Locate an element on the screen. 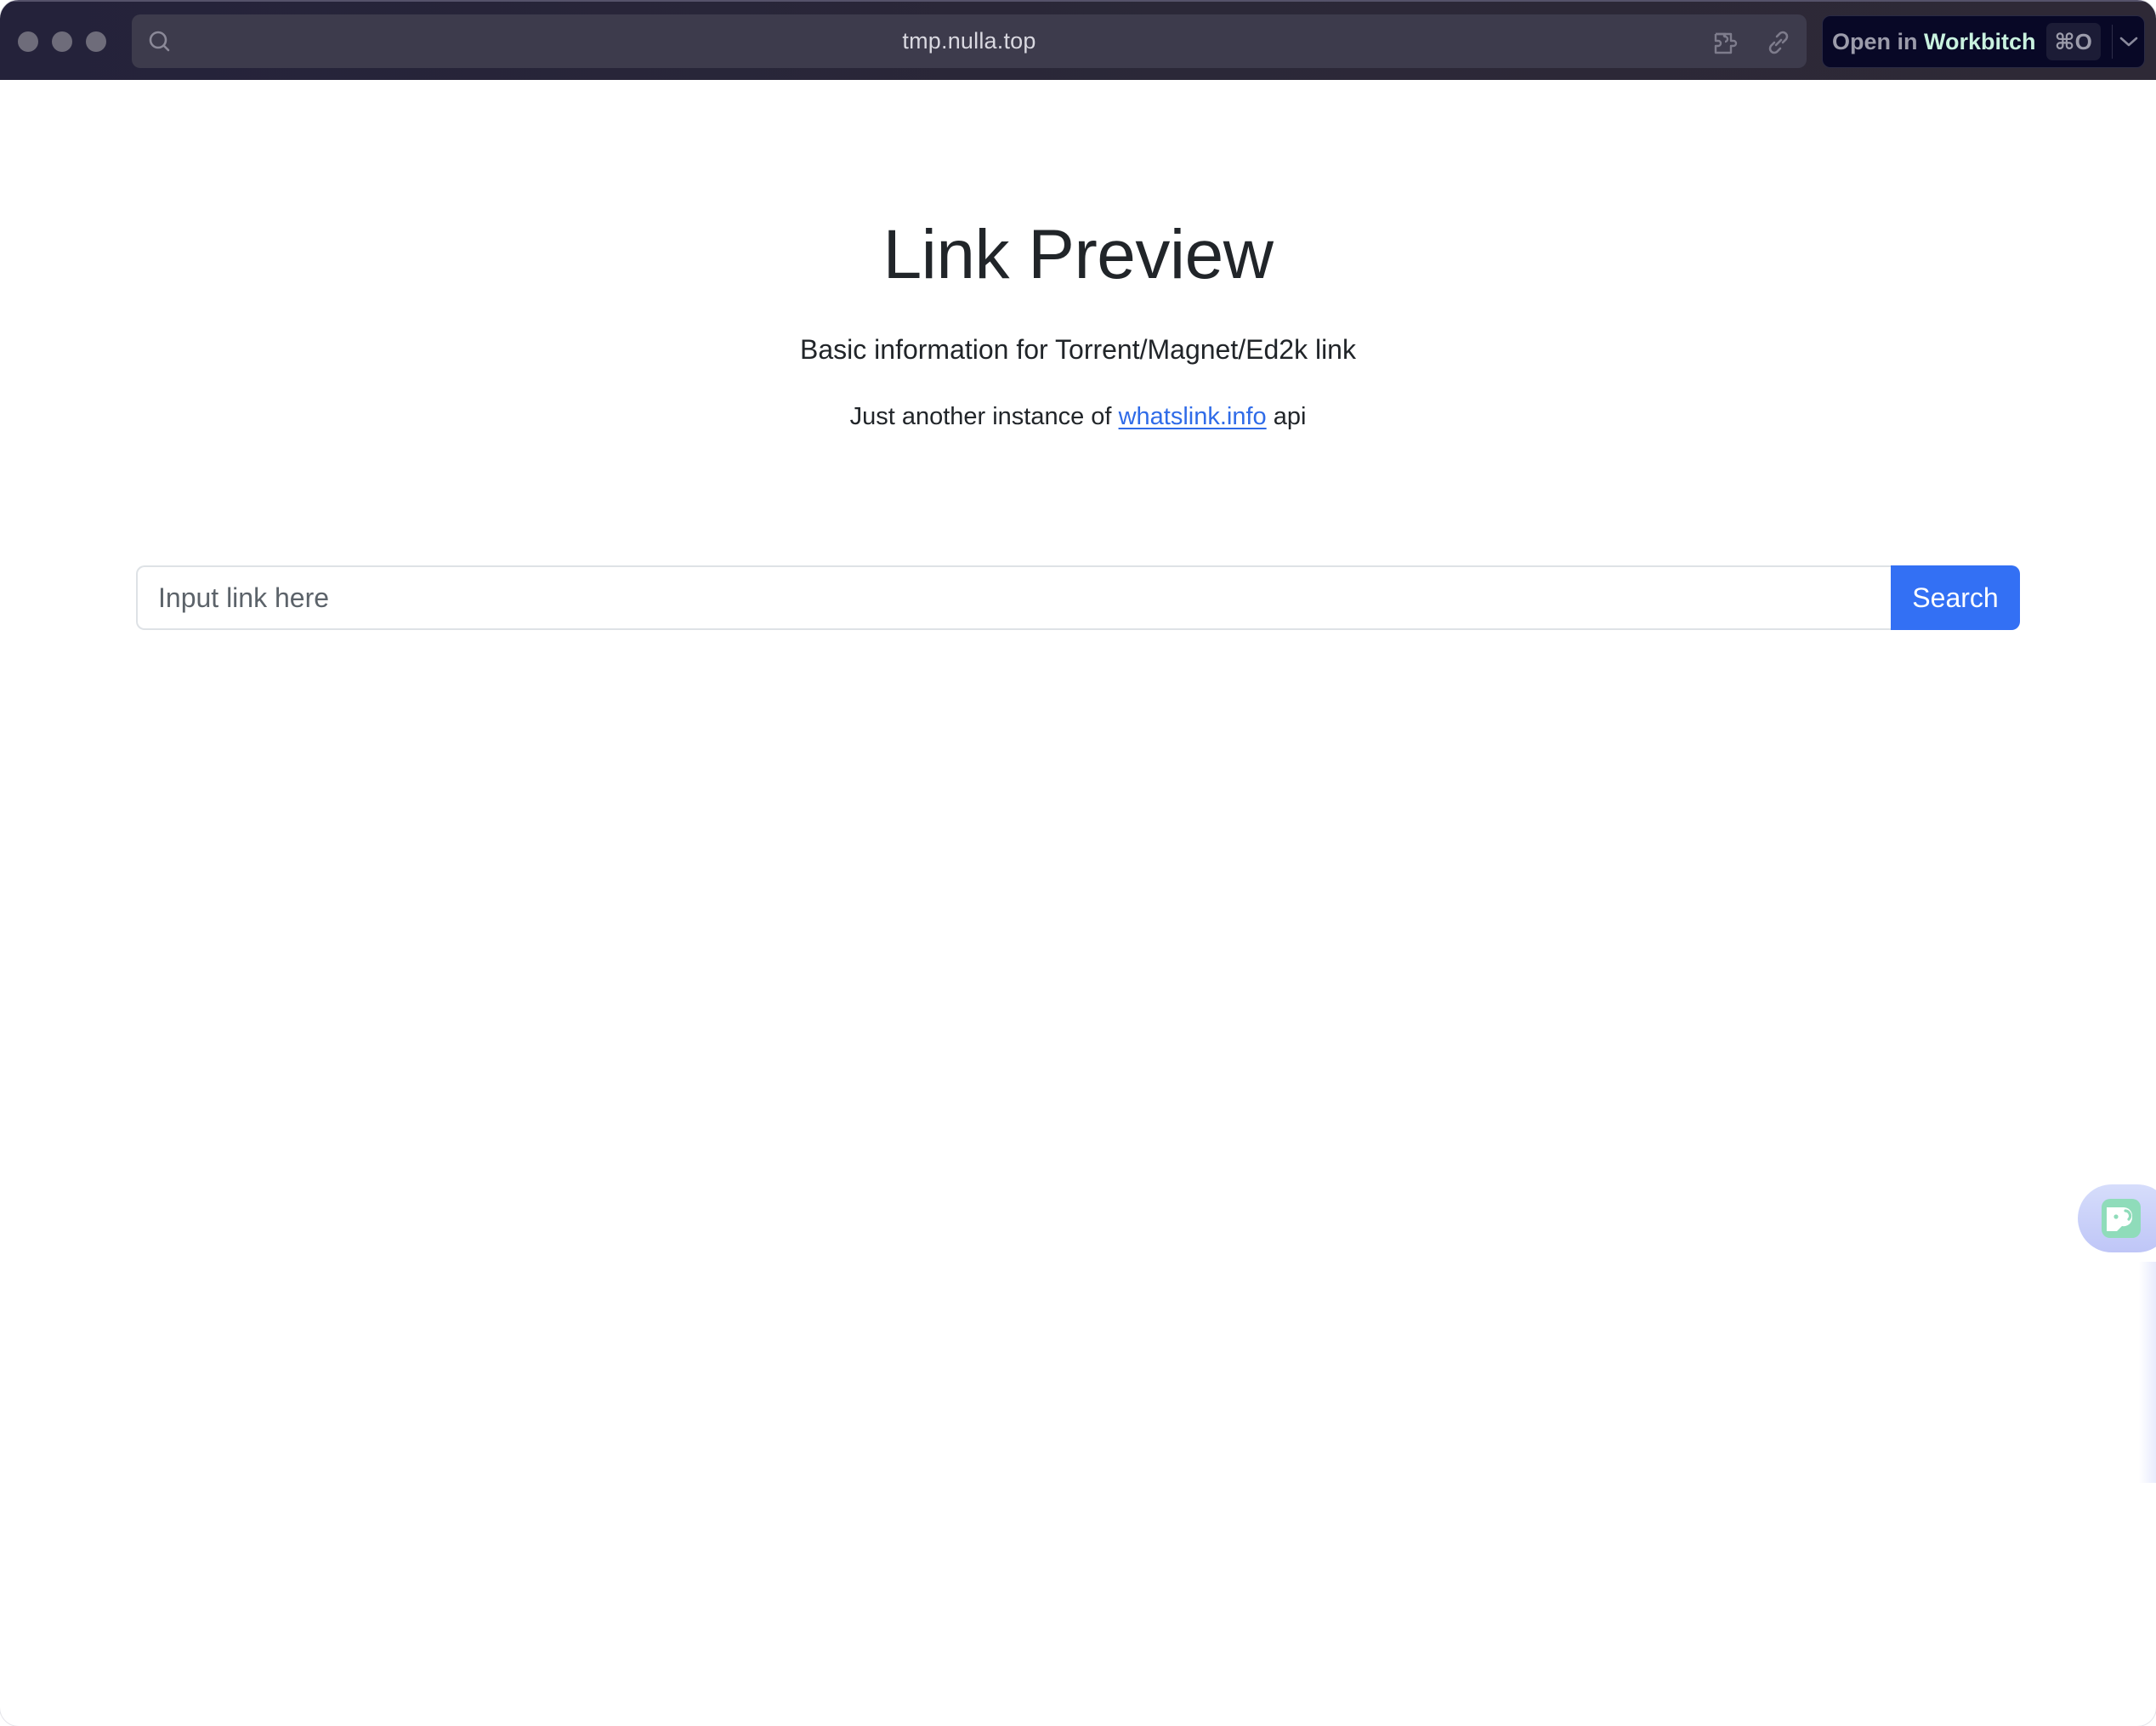  note-text-after: api is located at coordinates (1287, 417).